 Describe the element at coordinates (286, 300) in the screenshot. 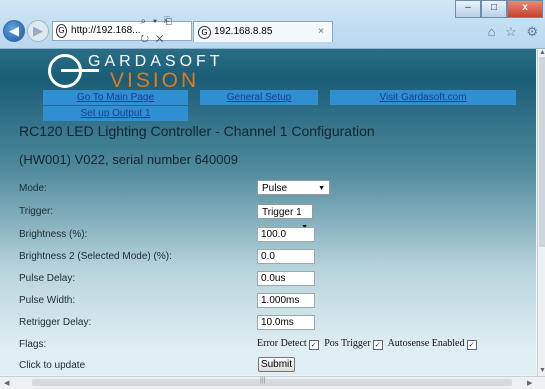

I see `pulse-width-input: 1.000ms` at that location.